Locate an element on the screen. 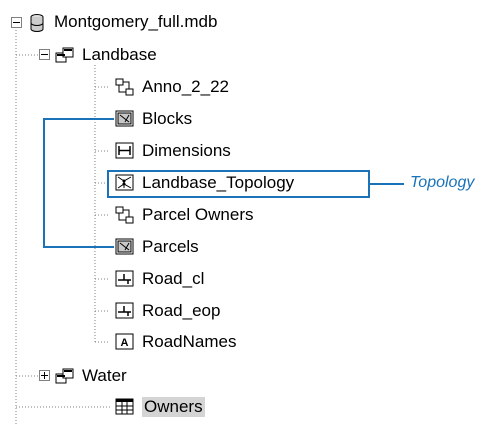 The height and width of the screenshot is (425, 501). tree-node-road-cl: Road_cl is located at coordinates (159, 279).